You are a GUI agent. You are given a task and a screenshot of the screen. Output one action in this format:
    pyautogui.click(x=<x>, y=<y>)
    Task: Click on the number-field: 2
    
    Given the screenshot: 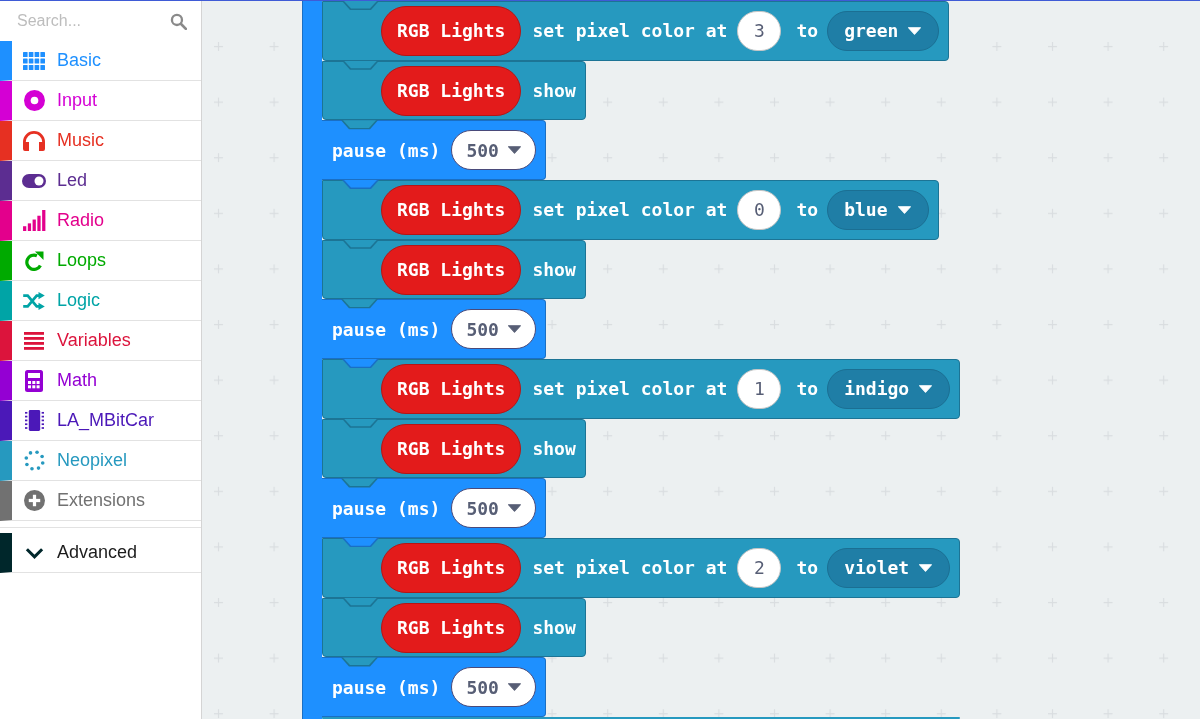 What is the action you would take?
    pyautogui.click(x=759, y=567)
    